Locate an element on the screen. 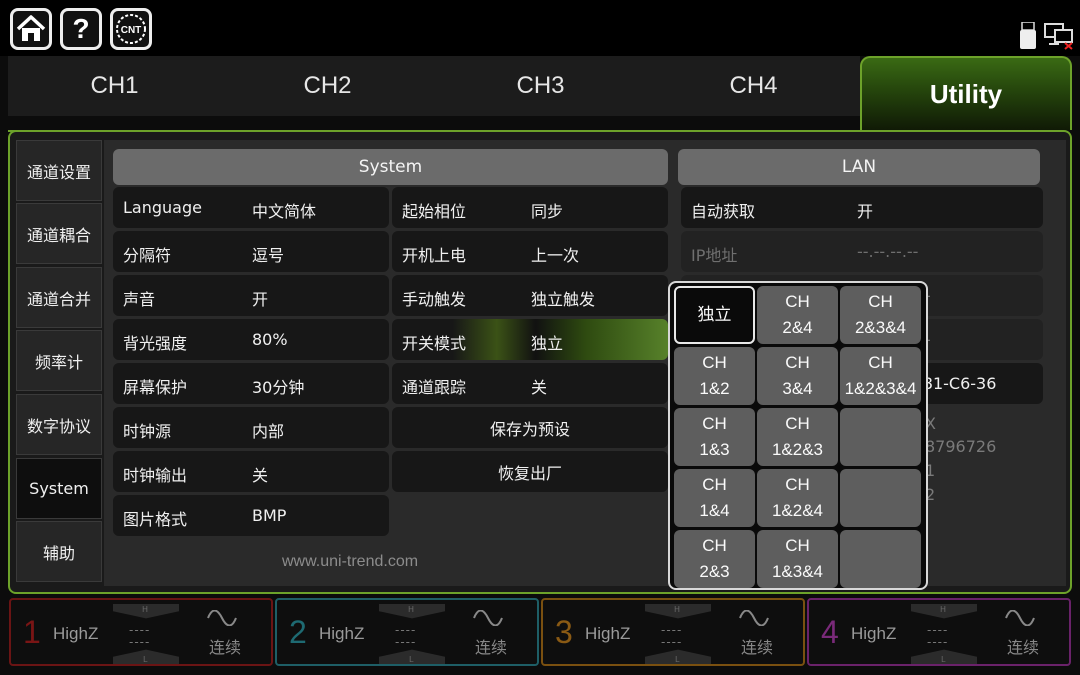 The image size is (1080, 675). sidebar-item-channel-merge: 通道合并 is located at coordinates (59, 297).